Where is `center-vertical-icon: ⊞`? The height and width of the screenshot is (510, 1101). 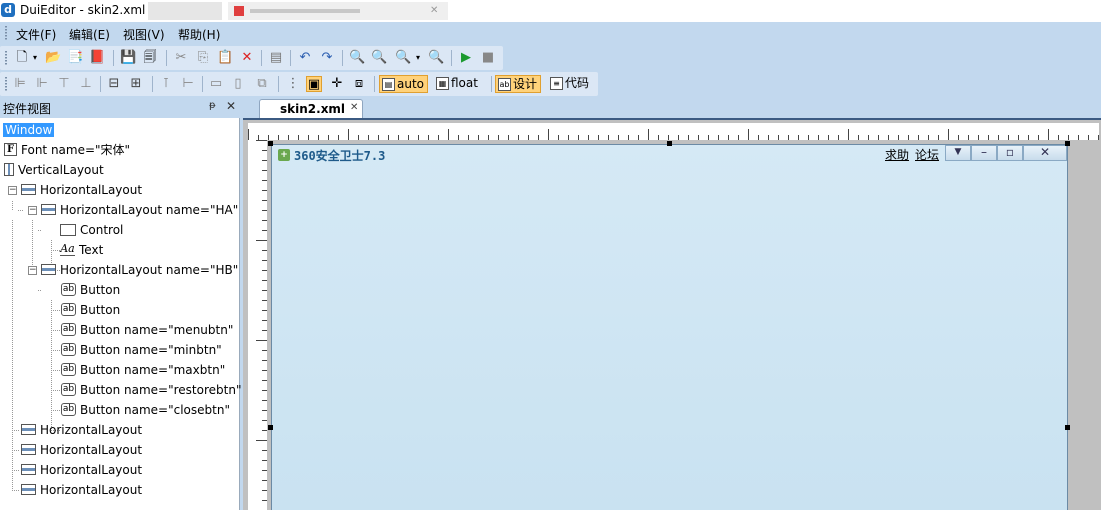 center-vertical-icon: ⊞ is located at coordinates (136, 84).